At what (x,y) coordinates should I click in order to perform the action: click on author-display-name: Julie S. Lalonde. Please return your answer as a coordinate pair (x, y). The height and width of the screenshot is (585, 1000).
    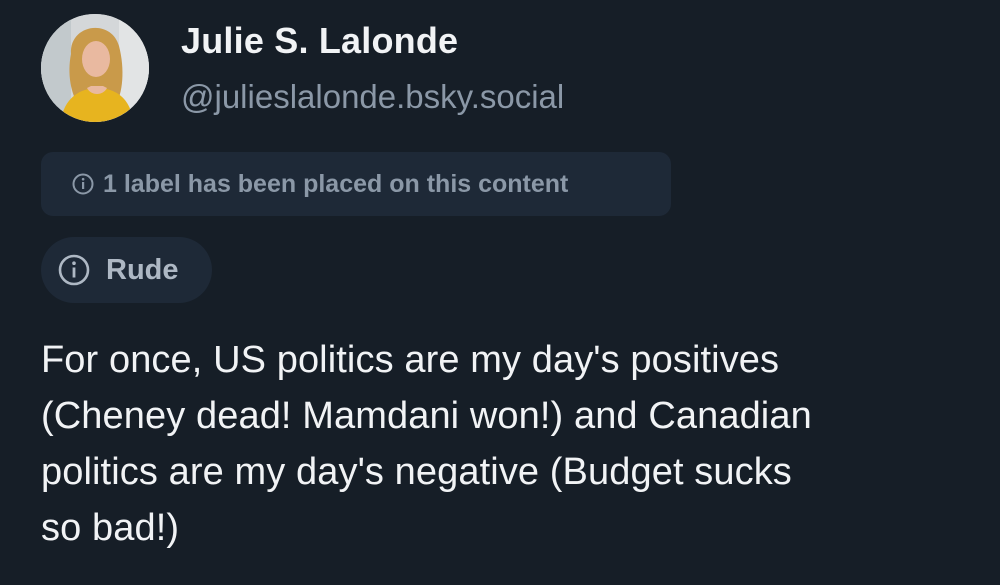
    Looking at the image, I should click on (319, 41).